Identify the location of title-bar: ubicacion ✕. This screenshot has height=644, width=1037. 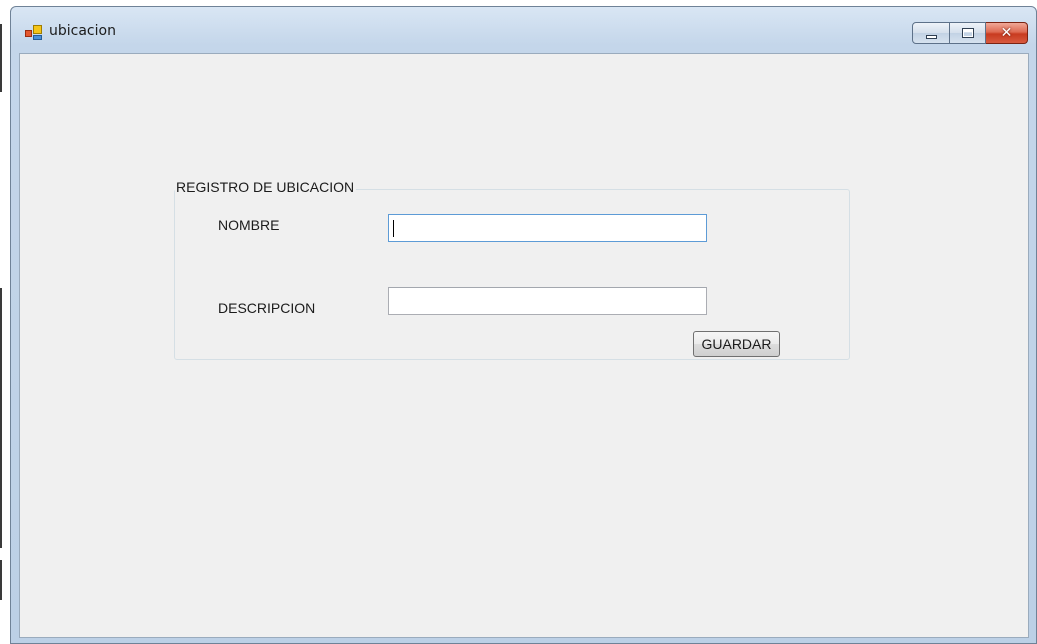
(523, 30).